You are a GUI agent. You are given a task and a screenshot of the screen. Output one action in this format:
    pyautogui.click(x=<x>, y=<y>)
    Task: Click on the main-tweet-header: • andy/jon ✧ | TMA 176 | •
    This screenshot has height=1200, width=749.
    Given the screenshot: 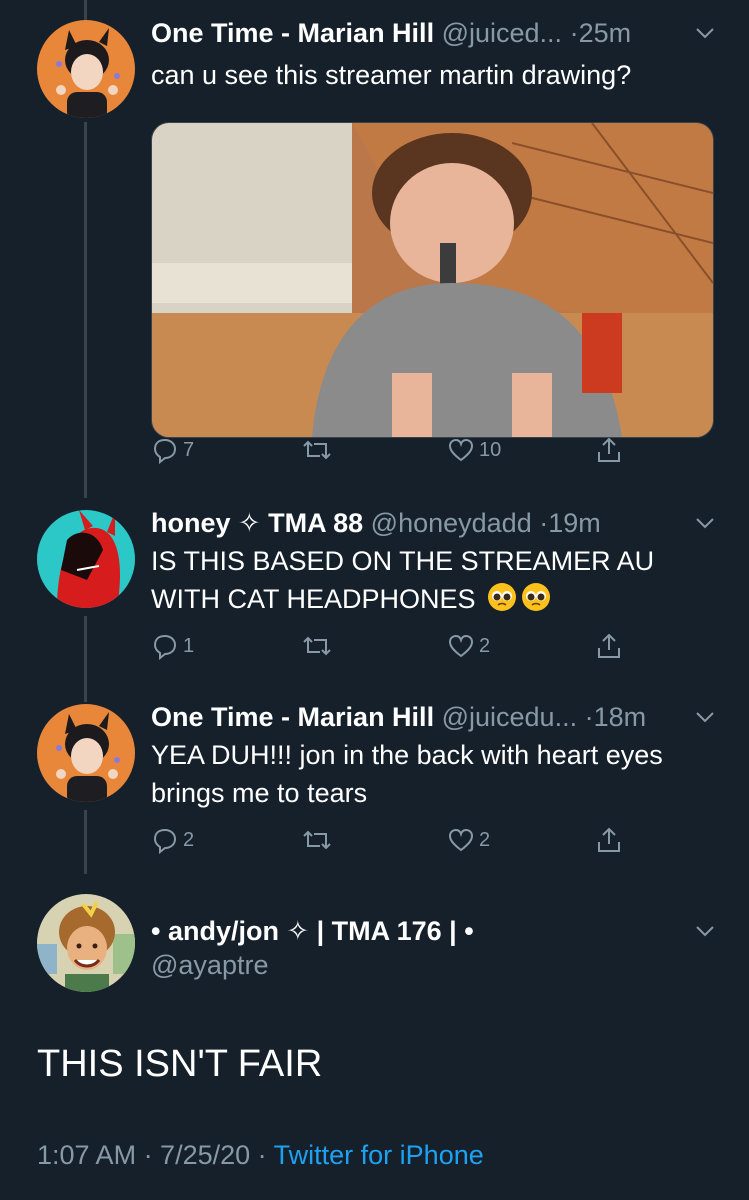 What is the action you would take?
    pyautogui.click(x=312, y=931)
    